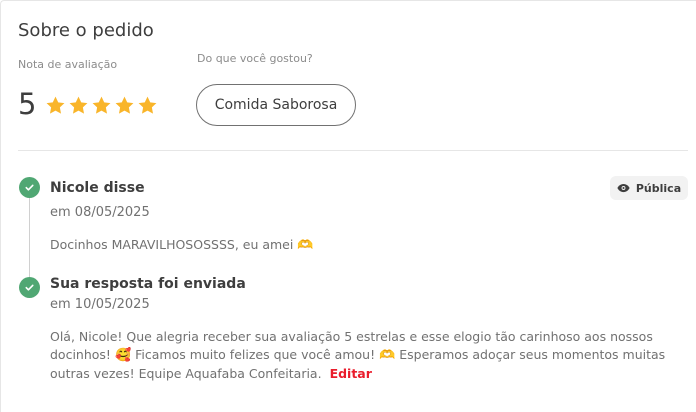  I want to click on rating-value: 5, so click(27, 104).